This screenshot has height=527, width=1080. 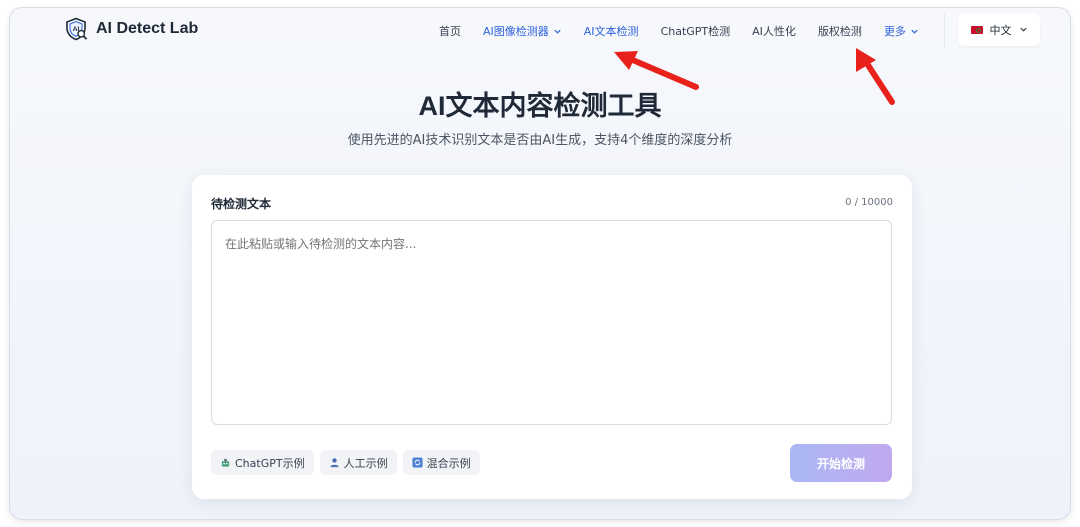 I want to click on page-subtitle: 使用先进的AI技术识别文本是否由AI生成，支持4个维度的深度分析, so click(x=540, y=140).